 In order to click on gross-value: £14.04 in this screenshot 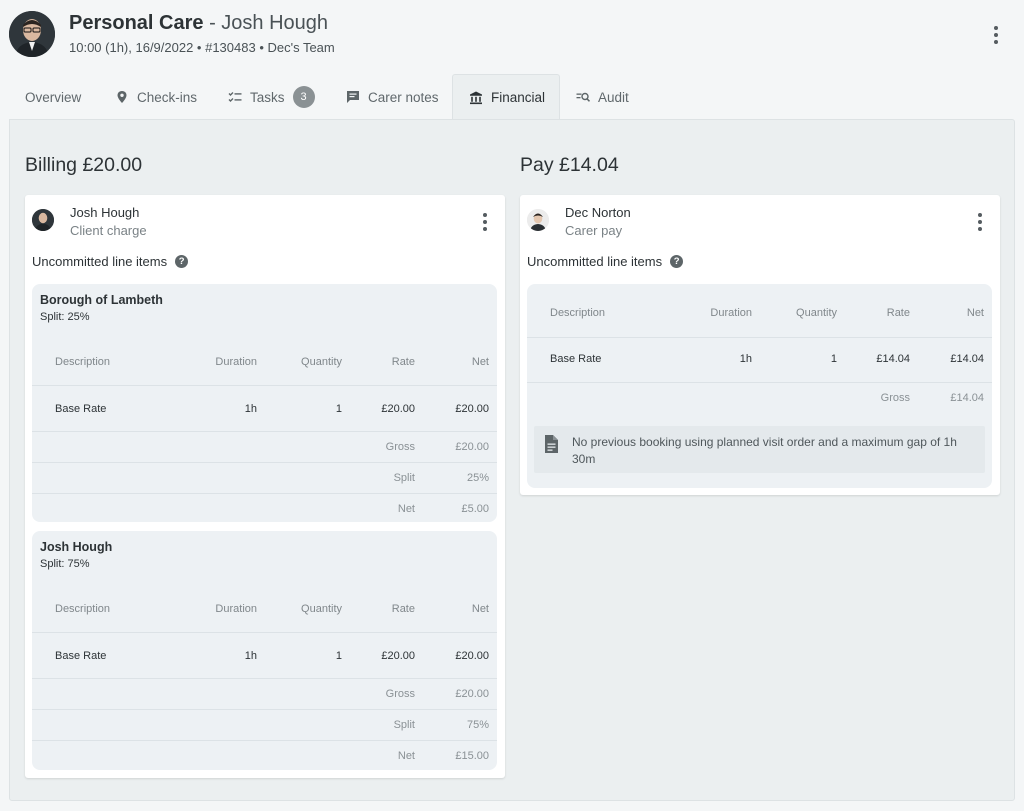, I will do `click(967, 398)`.